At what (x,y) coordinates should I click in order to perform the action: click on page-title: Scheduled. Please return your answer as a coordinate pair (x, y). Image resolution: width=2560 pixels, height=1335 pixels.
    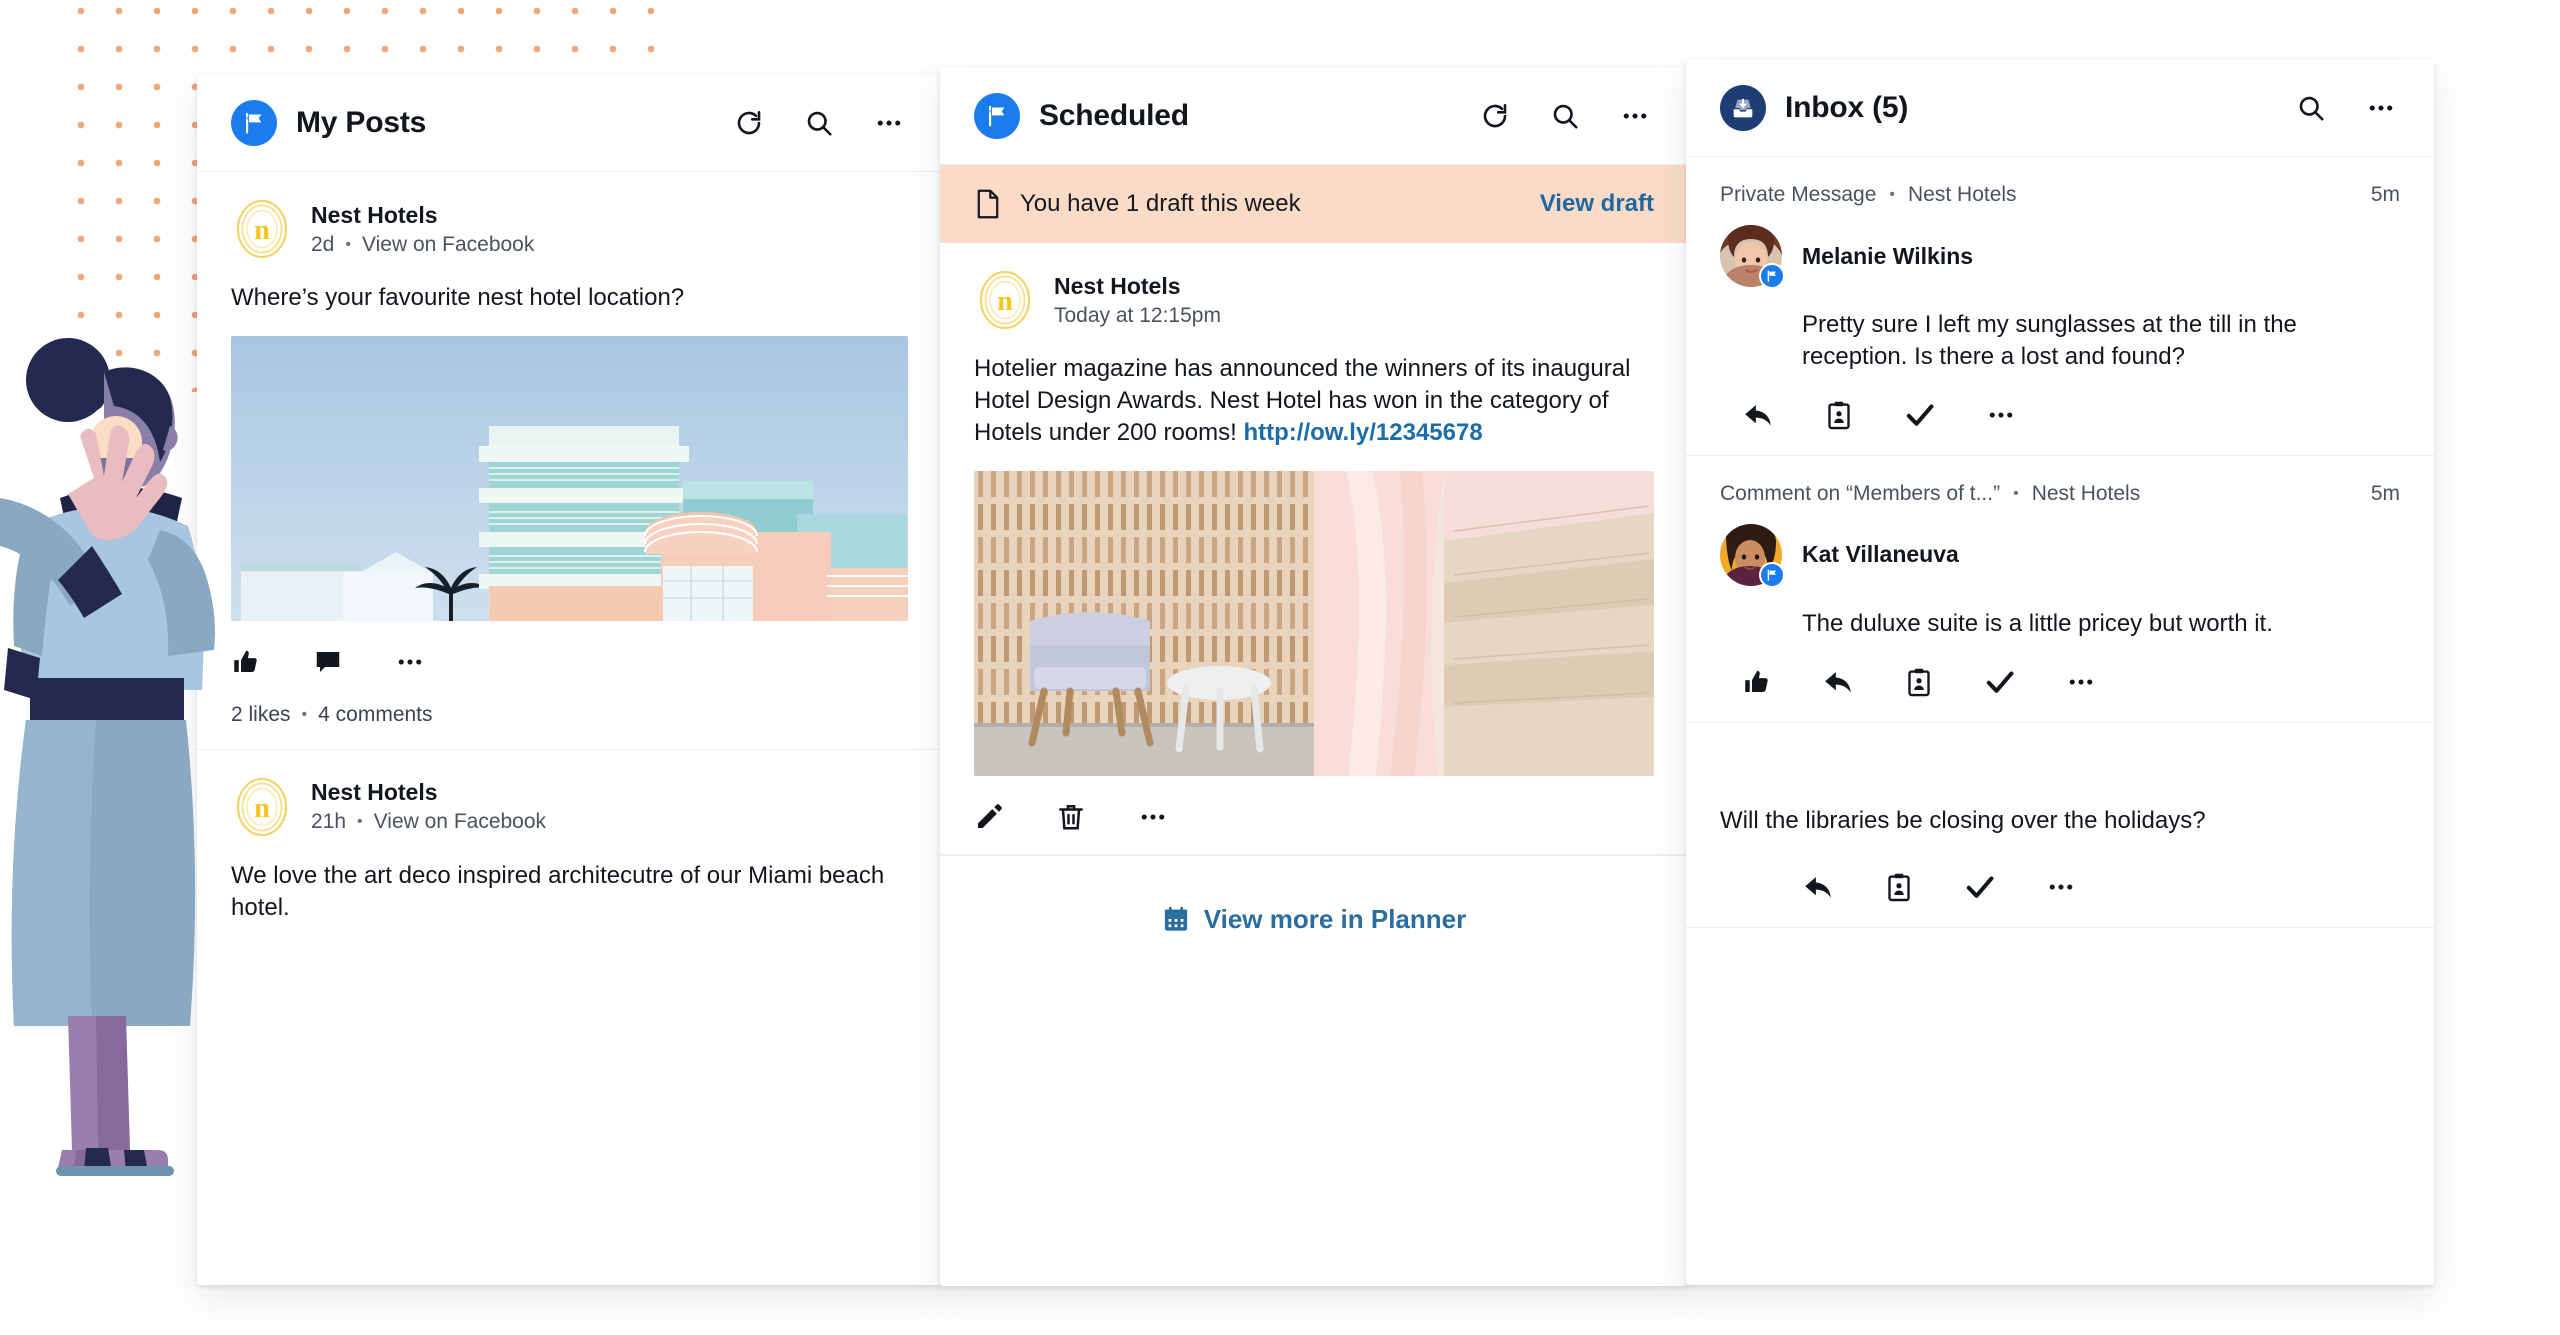
    Looking at the image, I should click on (1114, 115).